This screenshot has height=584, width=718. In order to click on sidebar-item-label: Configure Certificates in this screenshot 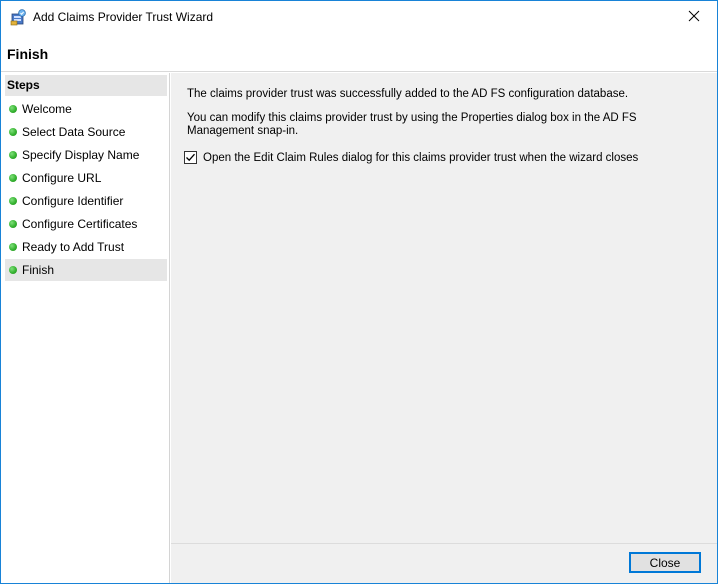, I will do `click(80, 224)`.